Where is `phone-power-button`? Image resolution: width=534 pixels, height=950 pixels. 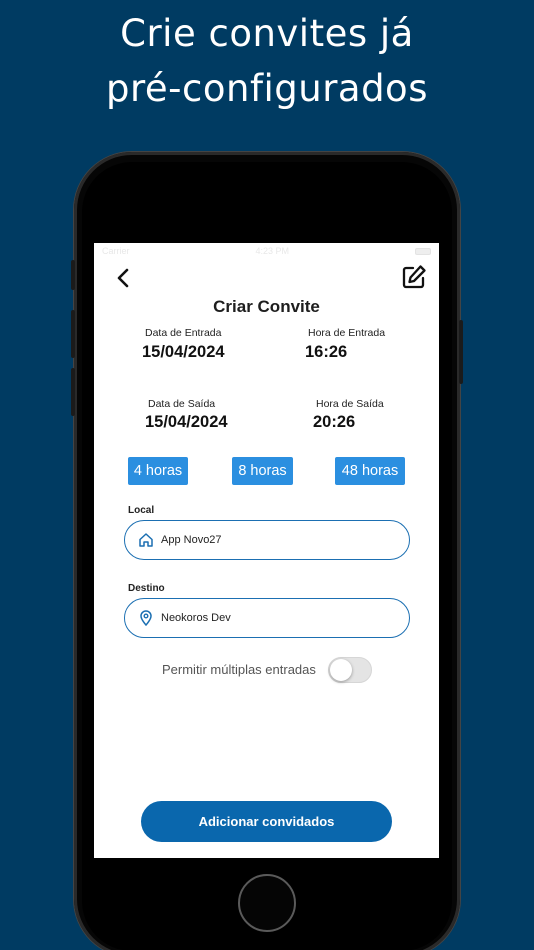
phone-power-button is located at coordinates (461, 352).